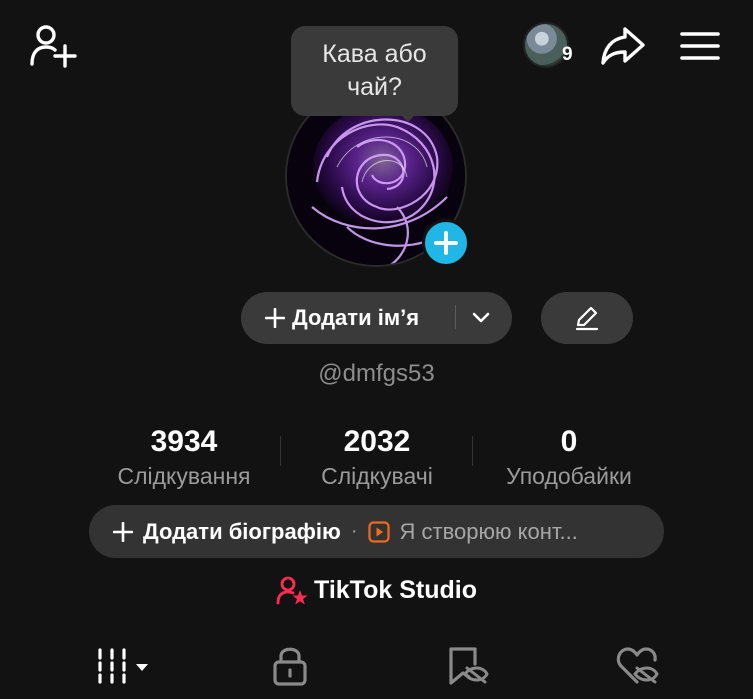  Describe the element at coordinates (376, 373) in the screenshot. I see `username: @dmfgs53` at that location.